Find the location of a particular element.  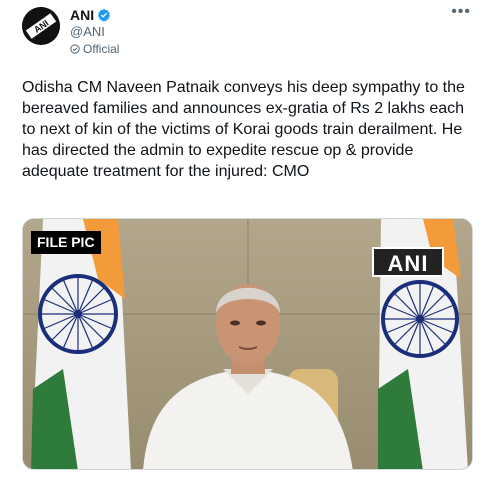

author-avatar: ANI is located at coordinates (41, 26).